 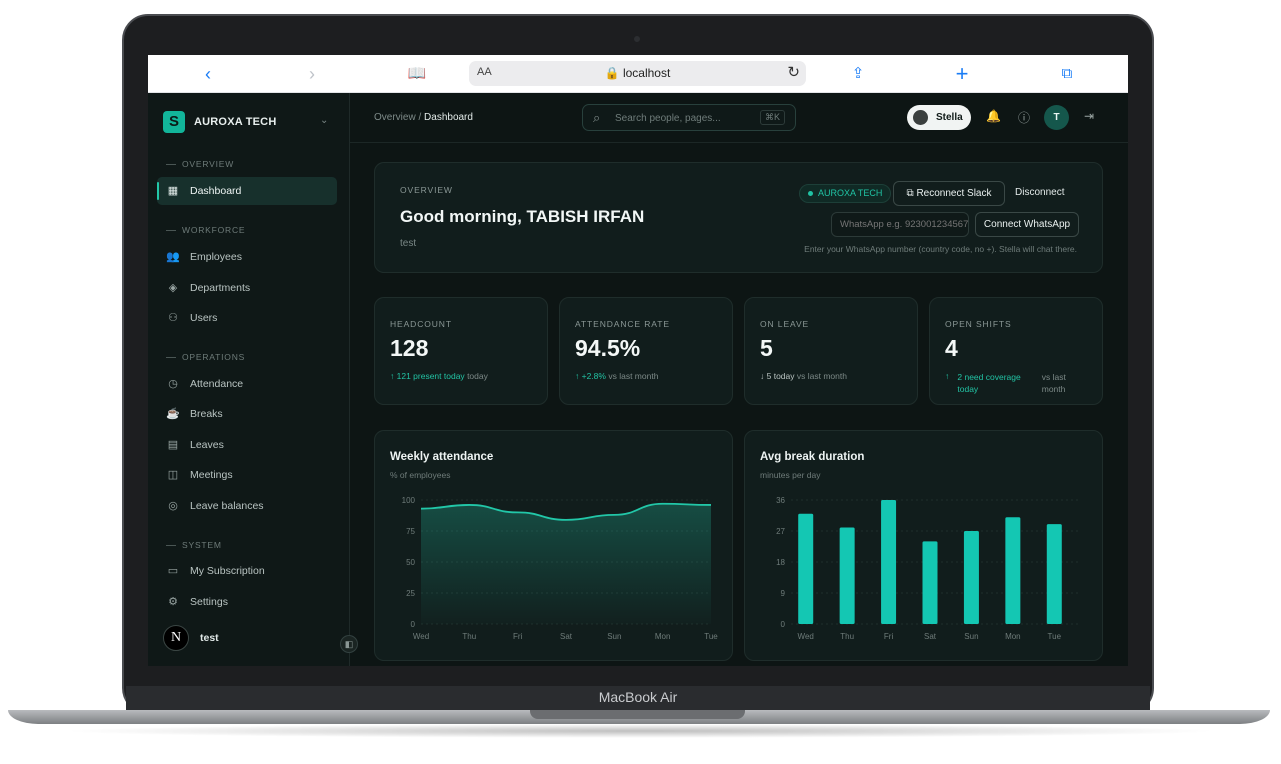 What do you see at coordinates (423, 117) in the screenshot?
I see `breadcrumb: Overview / Dashboard` at bounding box center [423, 117].